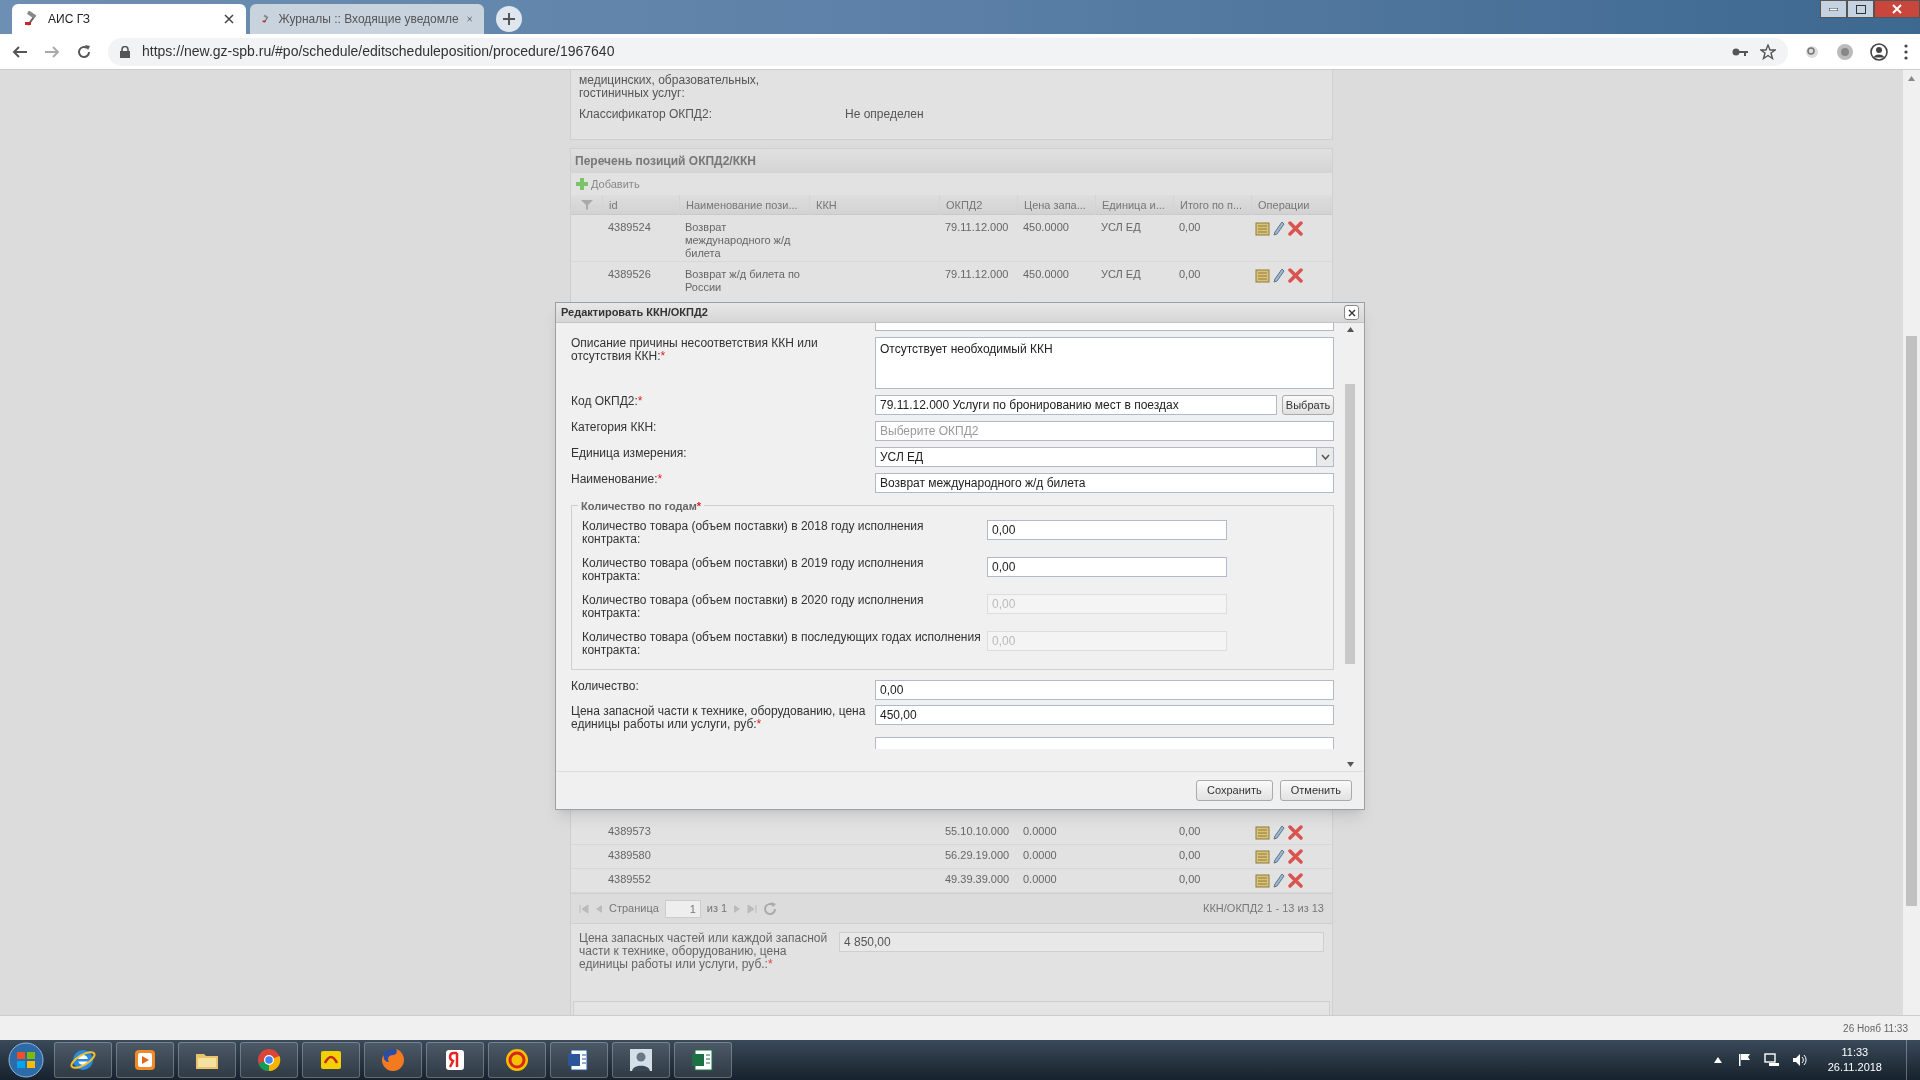 This screenshot has width=1920, height=1080. Describe the element at coordinates (1104, 715) in the screenshot. I see `input-field: 450,00` at that location.